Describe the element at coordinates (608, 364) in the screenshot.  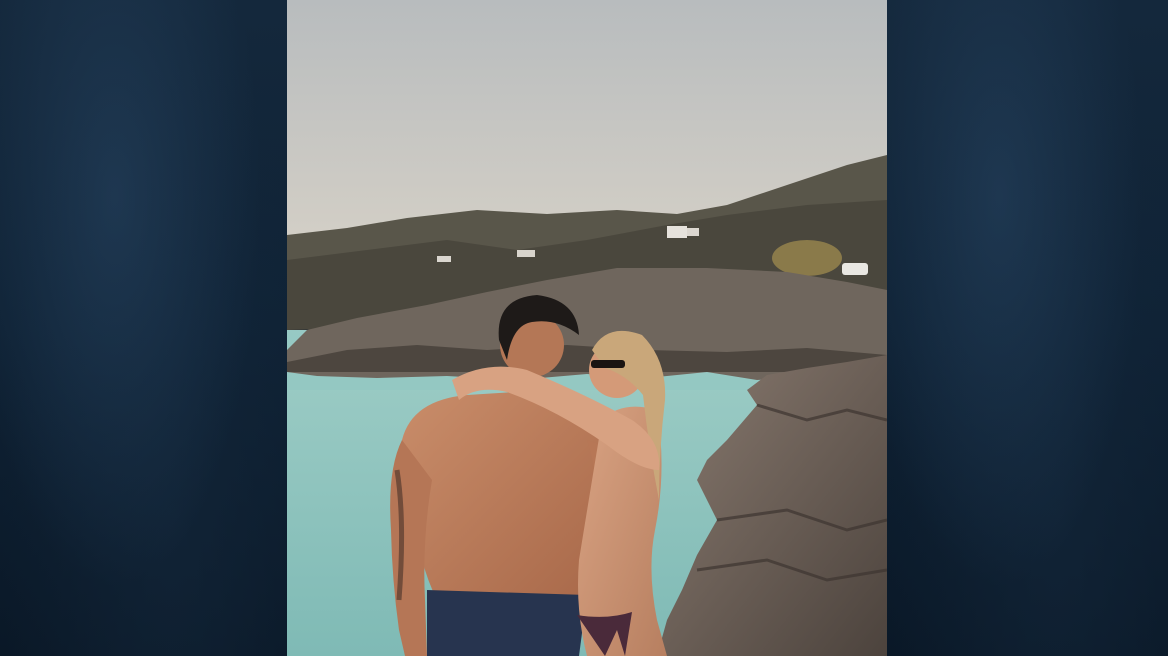
I see `sunglasses` at that location.